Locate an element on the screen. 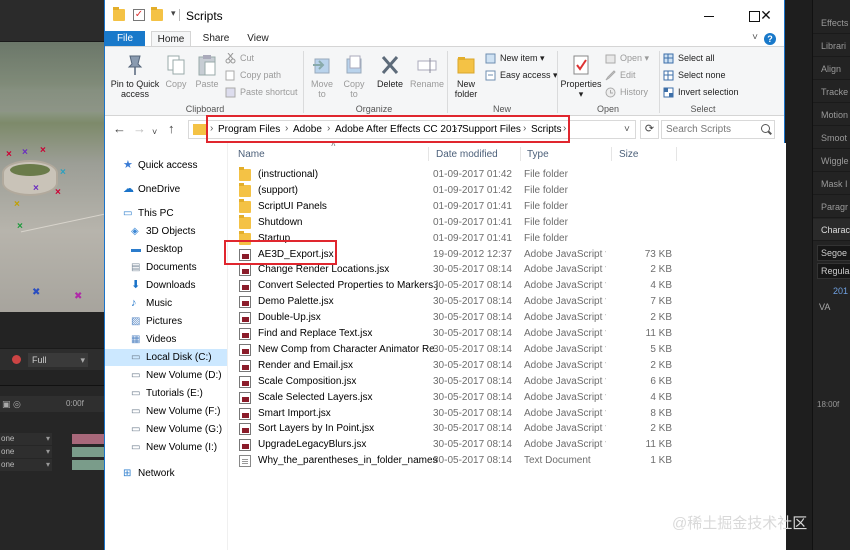 The width and height of the screenshot is (850, 550). nav-item: ▭ New Volume (F:) is located at coordinates (166, 411).